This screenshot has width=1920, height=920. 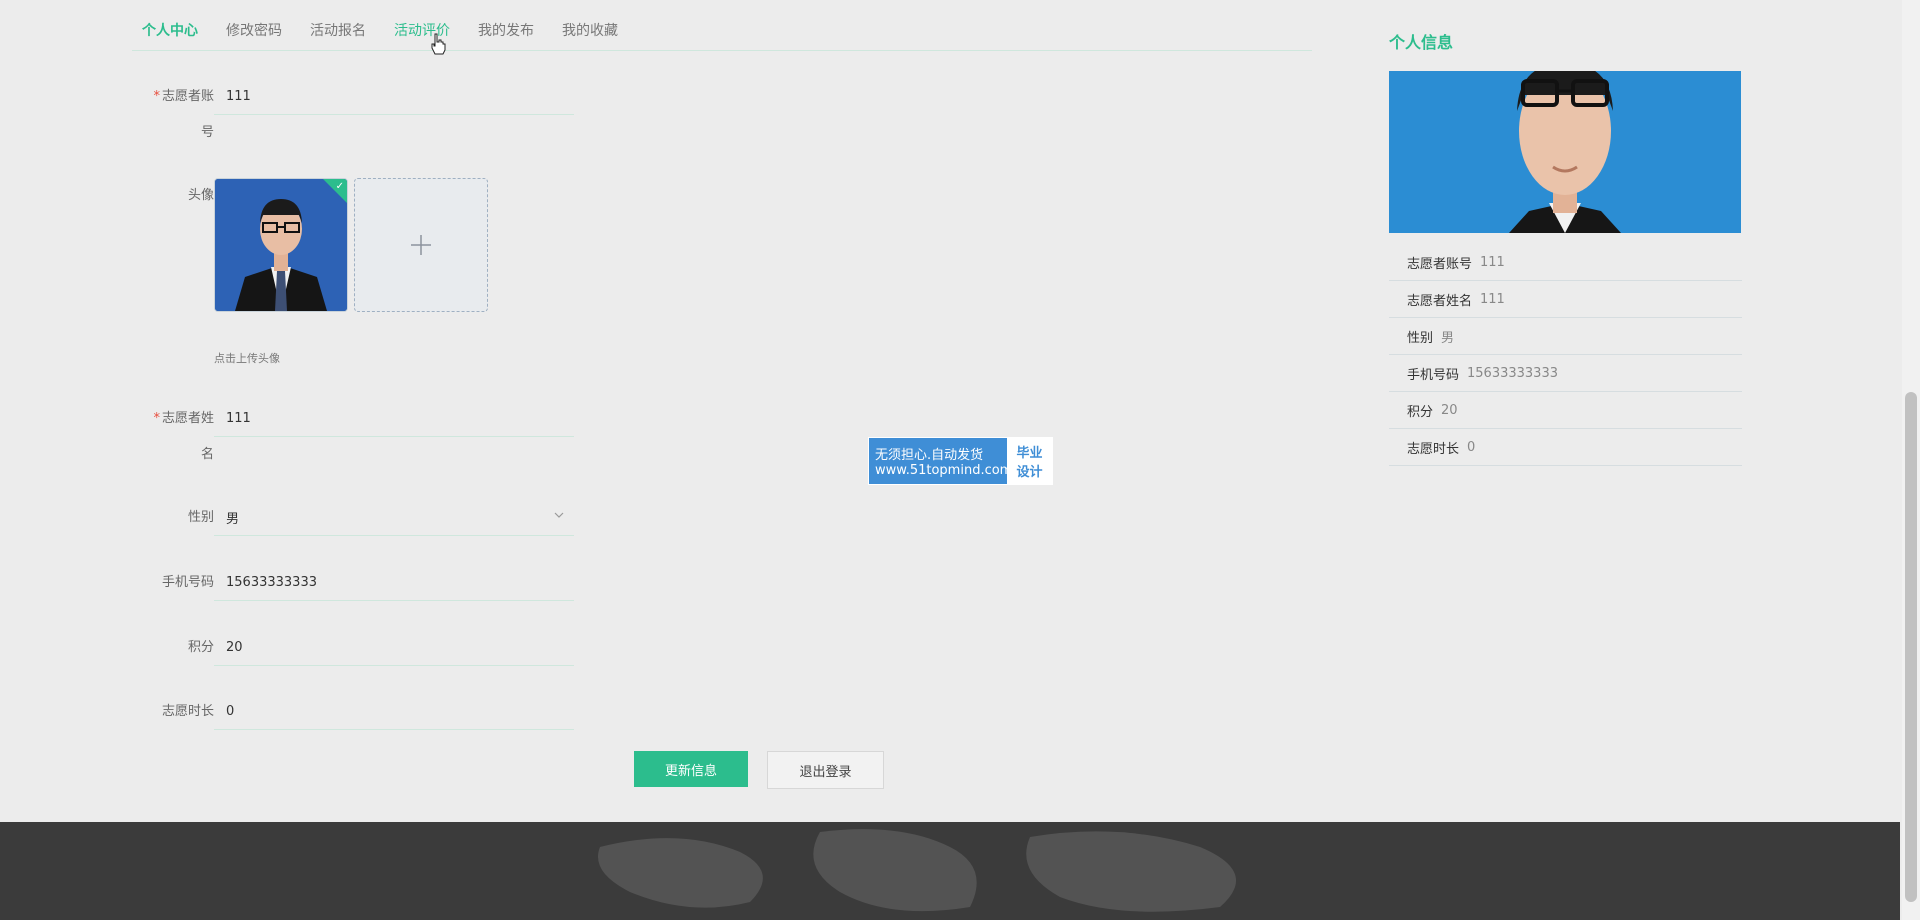 What do you see at coordinates (825, 770) in the screenshot?
I see `logout-button: 退出登录` at bounding box center [825, 770].